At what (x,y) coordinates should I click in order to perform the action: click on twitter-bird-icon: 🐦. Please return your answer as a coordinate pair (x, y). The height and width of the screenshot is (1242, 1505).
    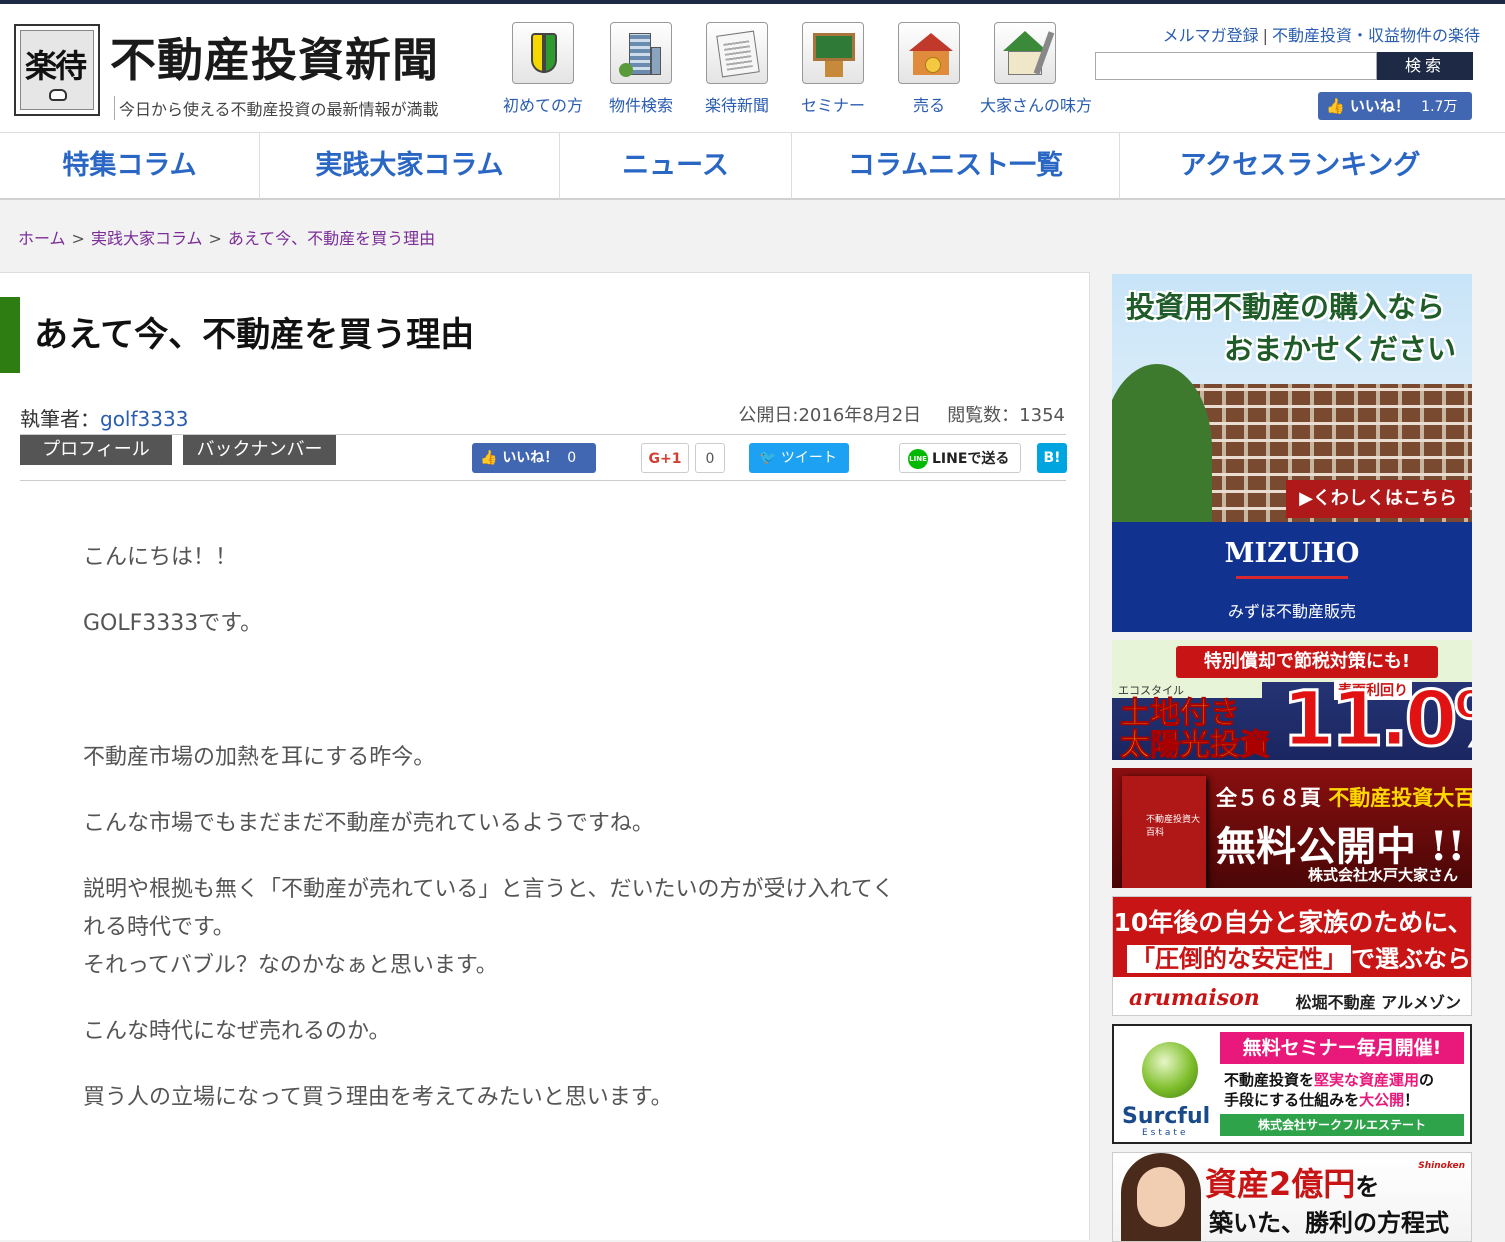
    Looking at the image, I should click on (768, 458).